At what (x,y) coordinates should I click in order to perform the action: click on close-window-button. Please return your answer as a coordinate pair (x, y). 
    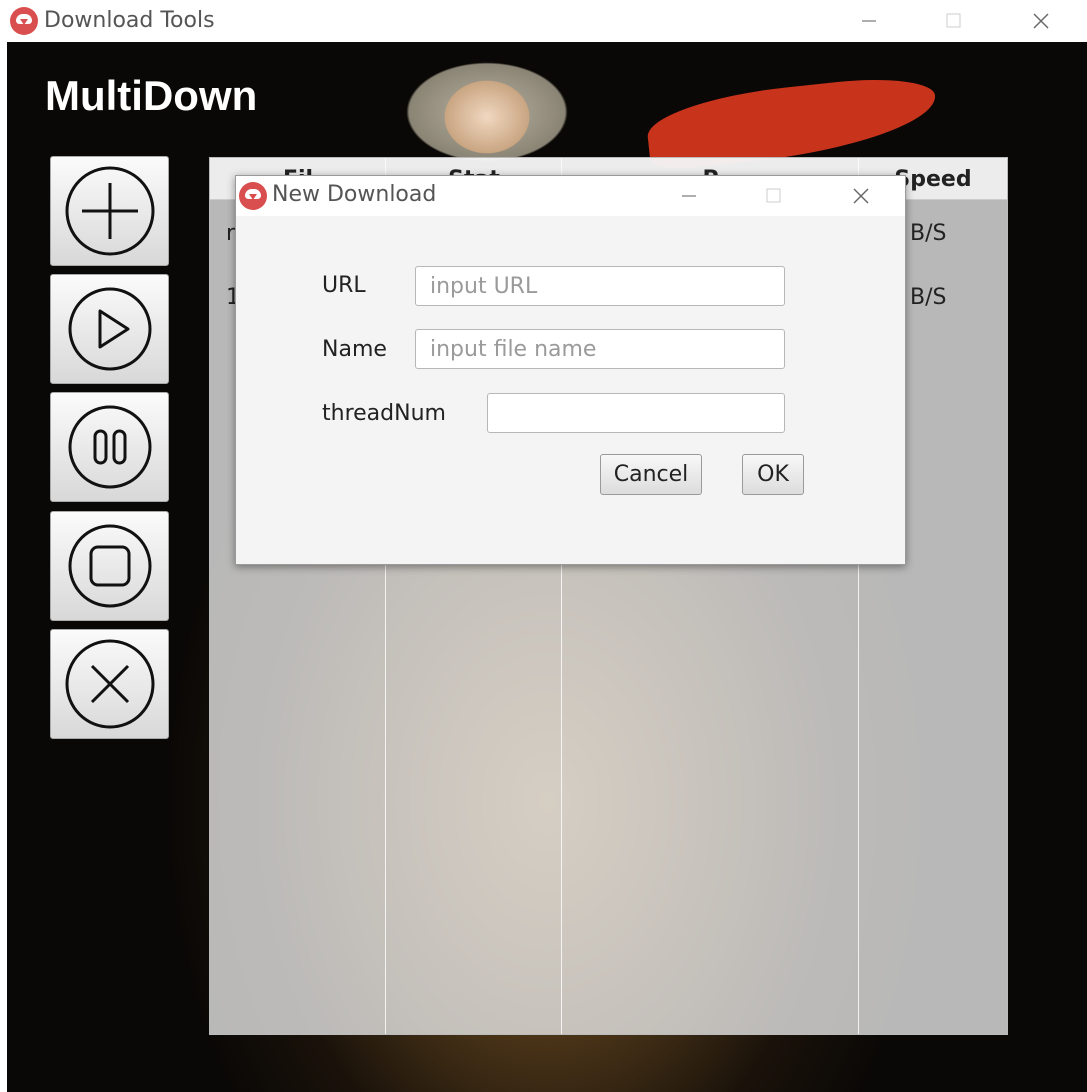
    Looking at the image, I should click on (1041, 21).